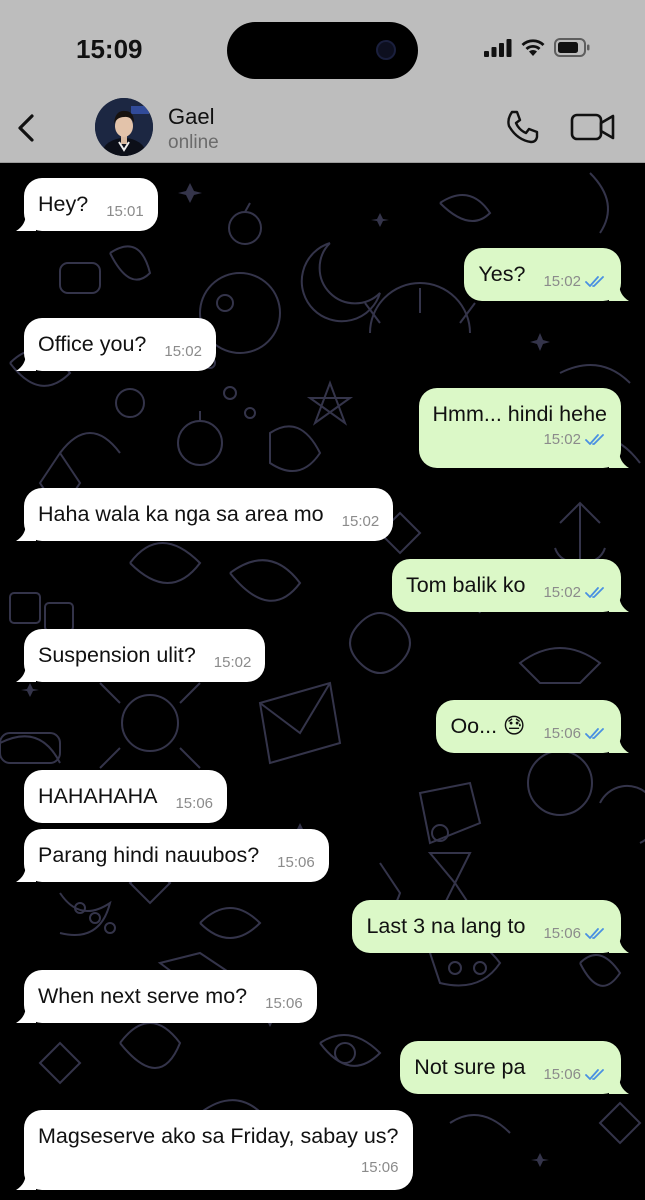 Image resolution: width=645 pixels, height=1200 pixels. I want to click on message-incoming: Haha wala ka nga sa area mo 15:02, so click(205, 514).